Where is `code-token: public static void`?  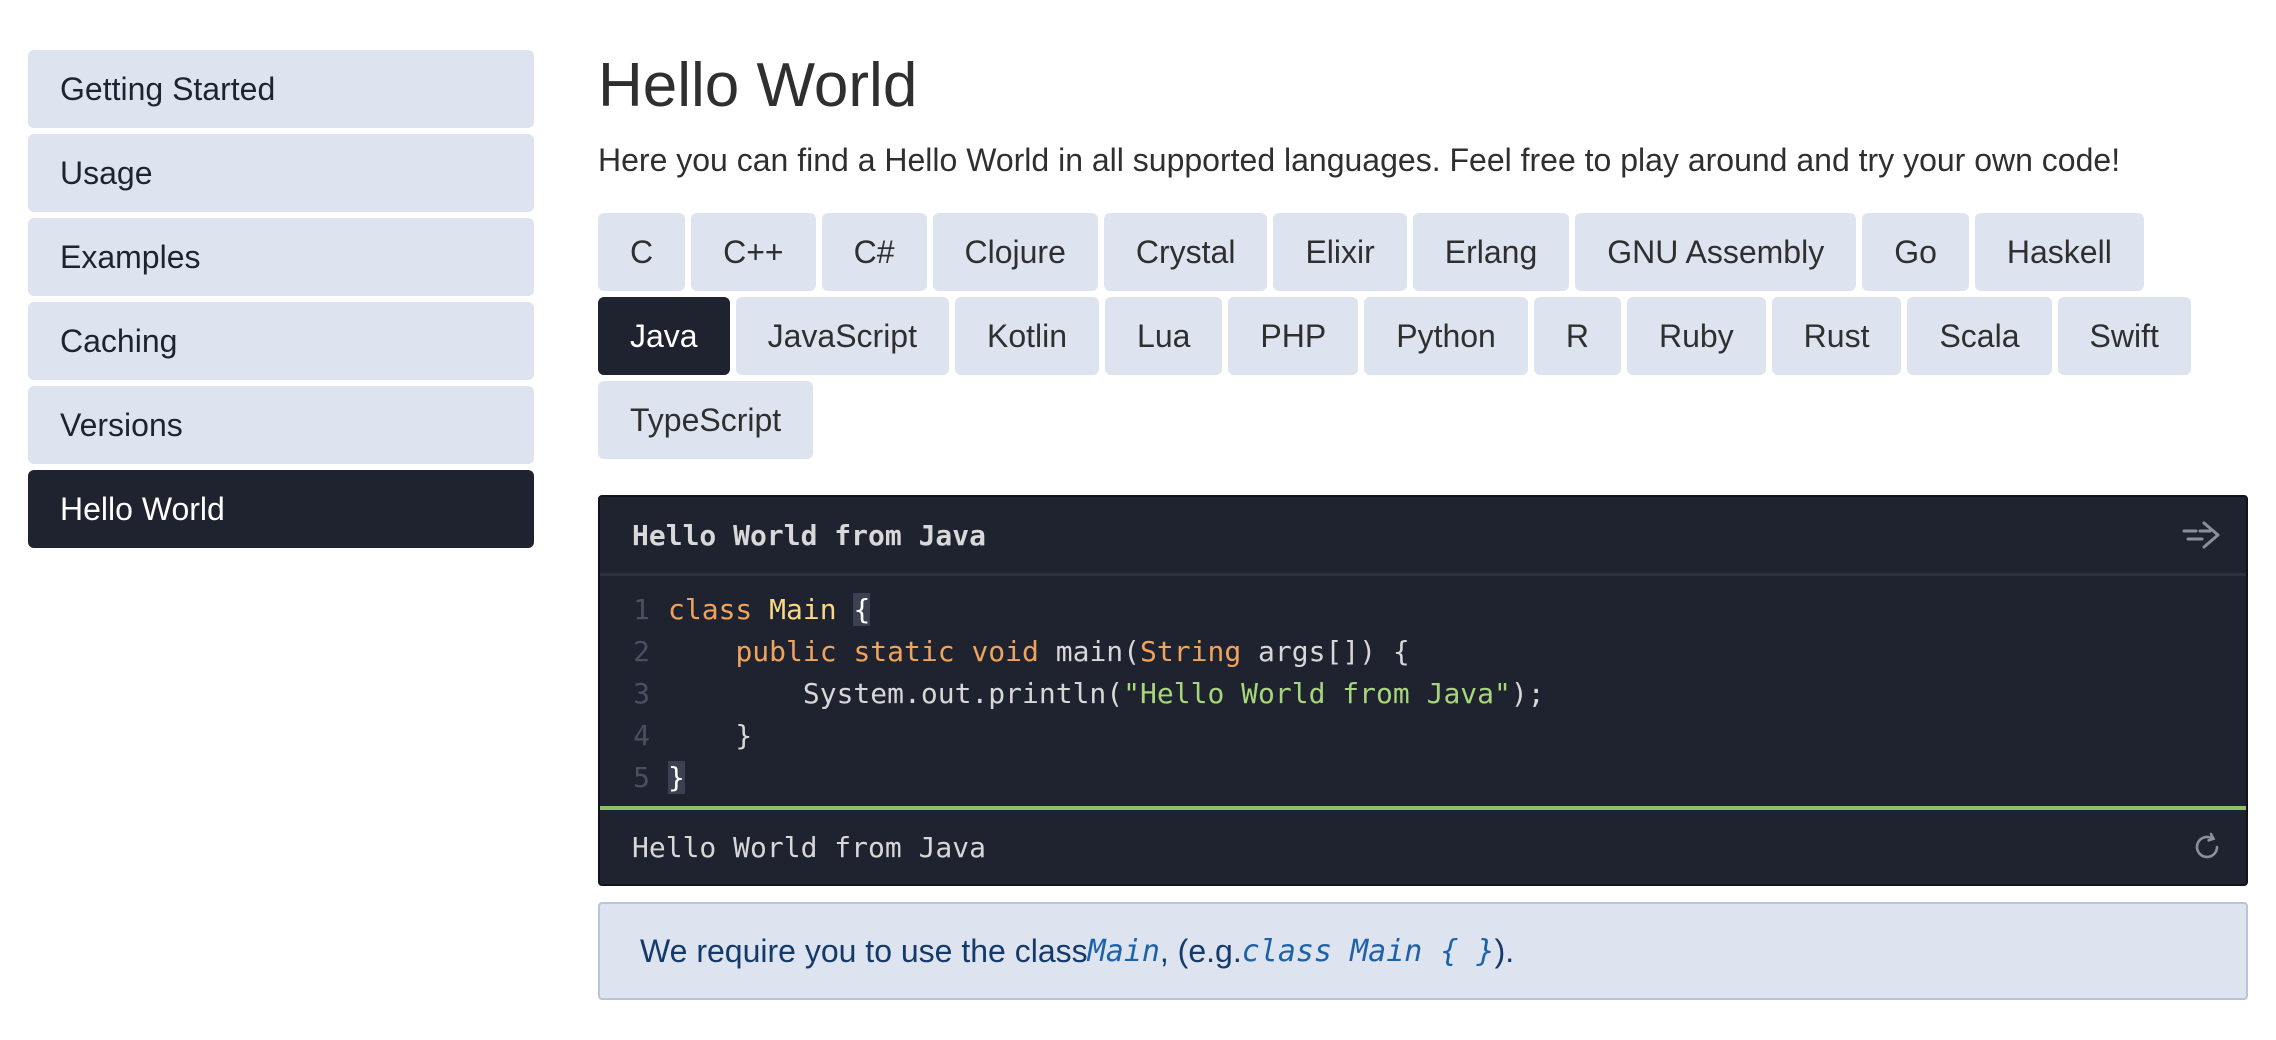 code-token: public static void is located at coordinates (895, 651).